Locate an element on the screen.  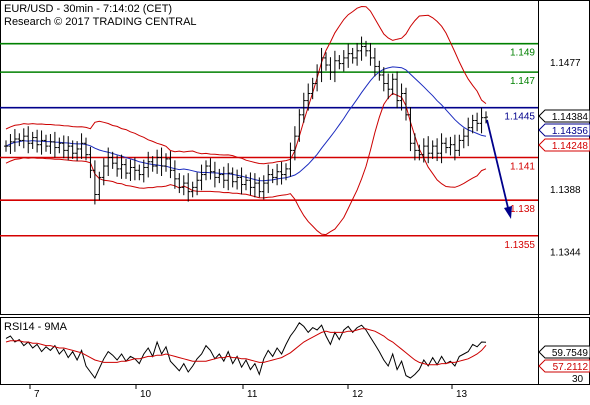
x-axis-tick-label-3: 12 is located at coordinates (358, 394).